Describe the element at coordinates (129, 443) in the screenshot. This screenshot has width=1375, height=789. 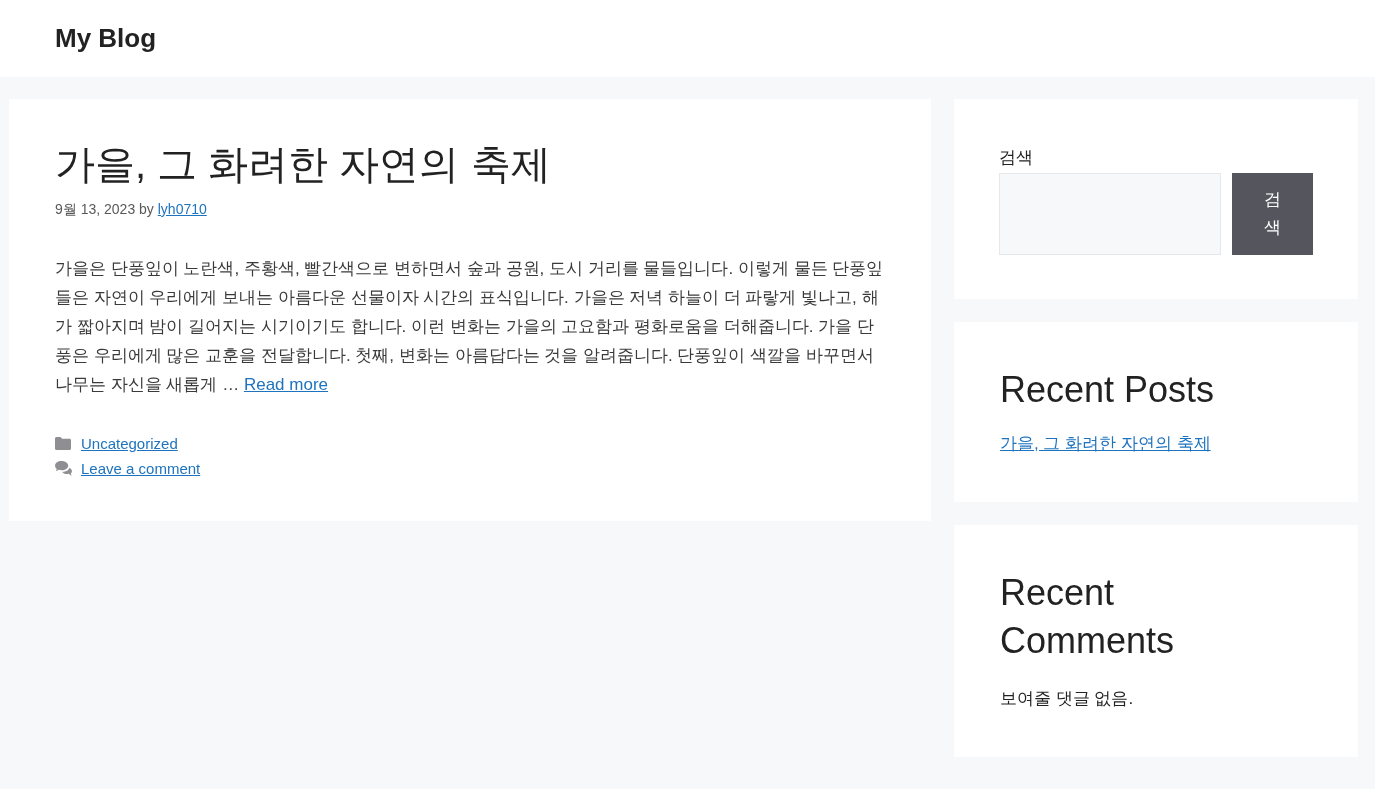
I see `category-link: Uncategorized` at that location.